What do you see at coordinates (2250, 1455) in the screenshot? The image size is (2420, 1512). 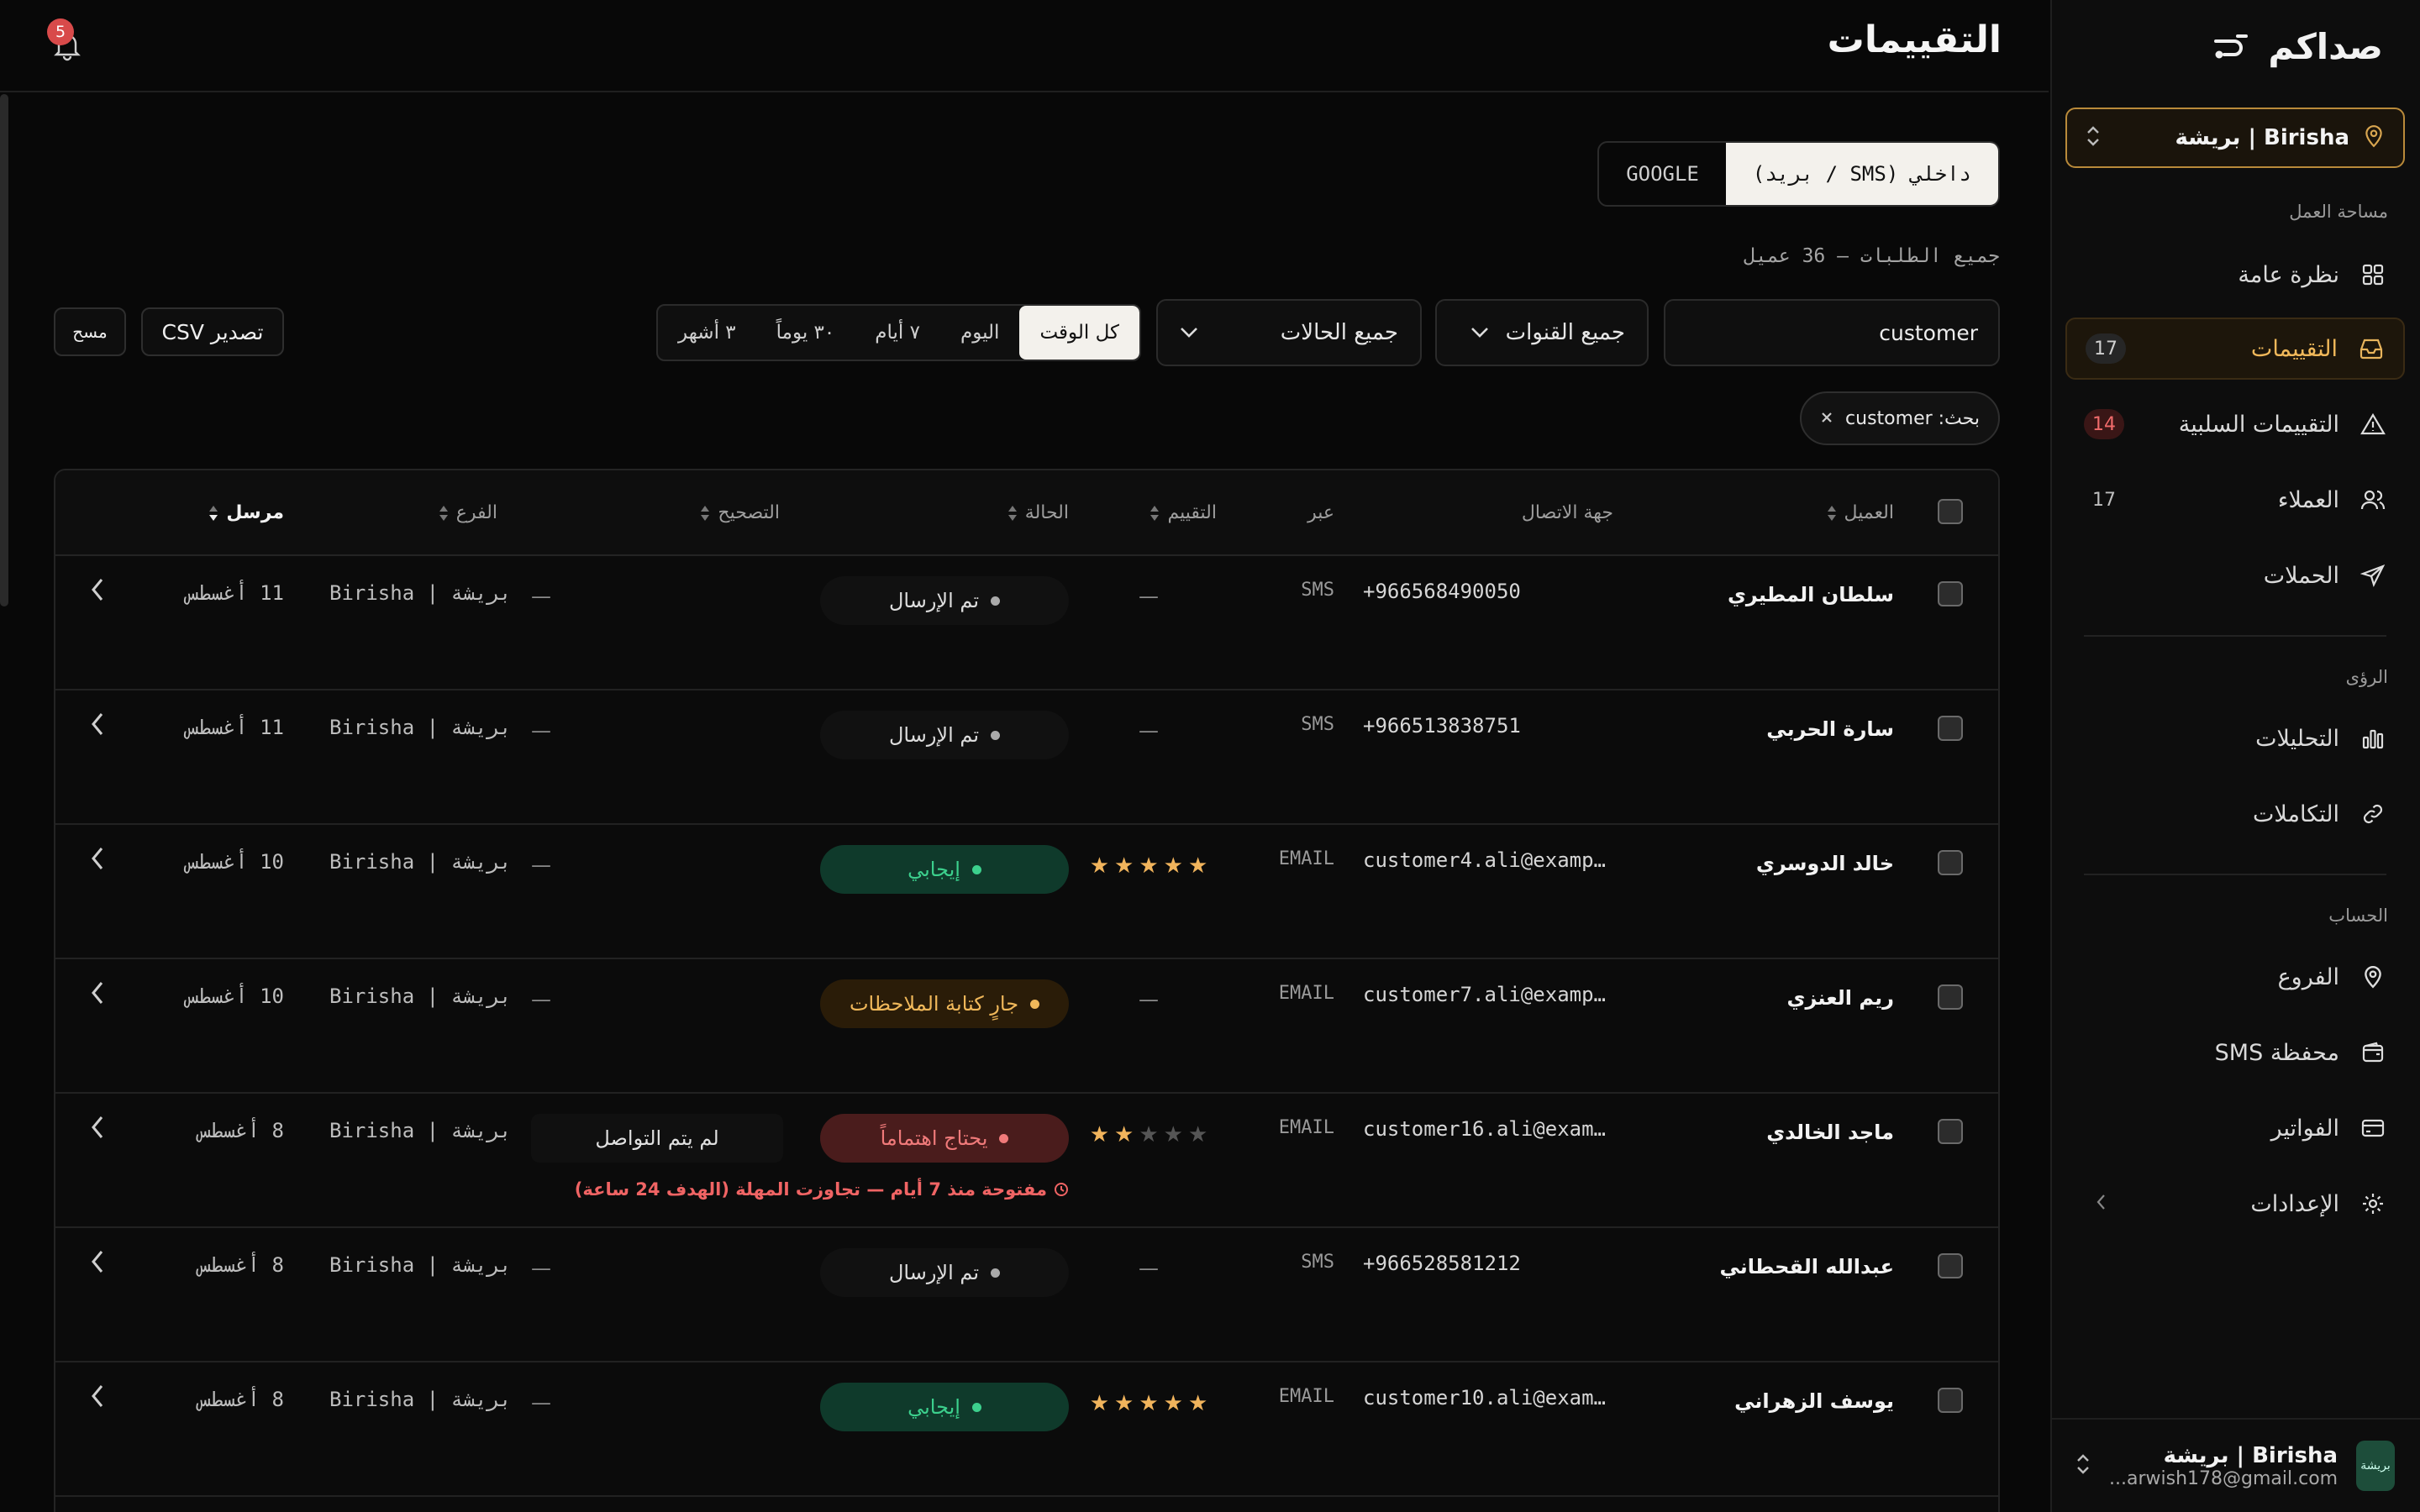 I see `user-name: Birisha | بريشة` at bounding box center [2250, 1455].